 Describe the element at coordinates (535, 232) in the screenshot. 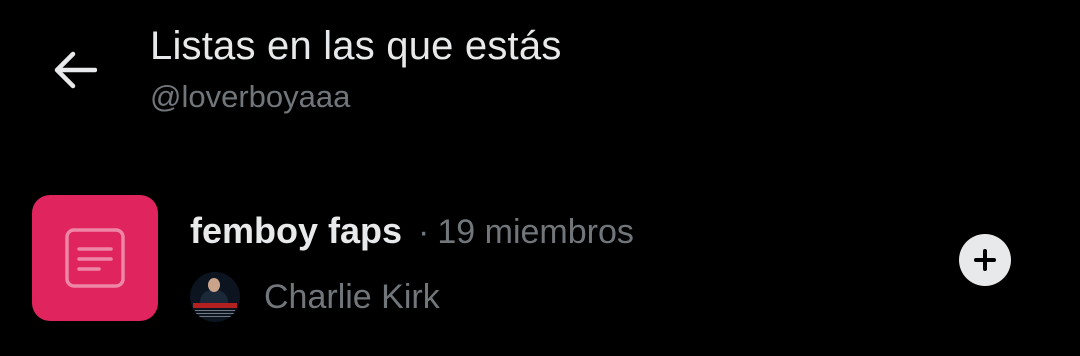

I see `list-member-count: 19 miembros` at that location.